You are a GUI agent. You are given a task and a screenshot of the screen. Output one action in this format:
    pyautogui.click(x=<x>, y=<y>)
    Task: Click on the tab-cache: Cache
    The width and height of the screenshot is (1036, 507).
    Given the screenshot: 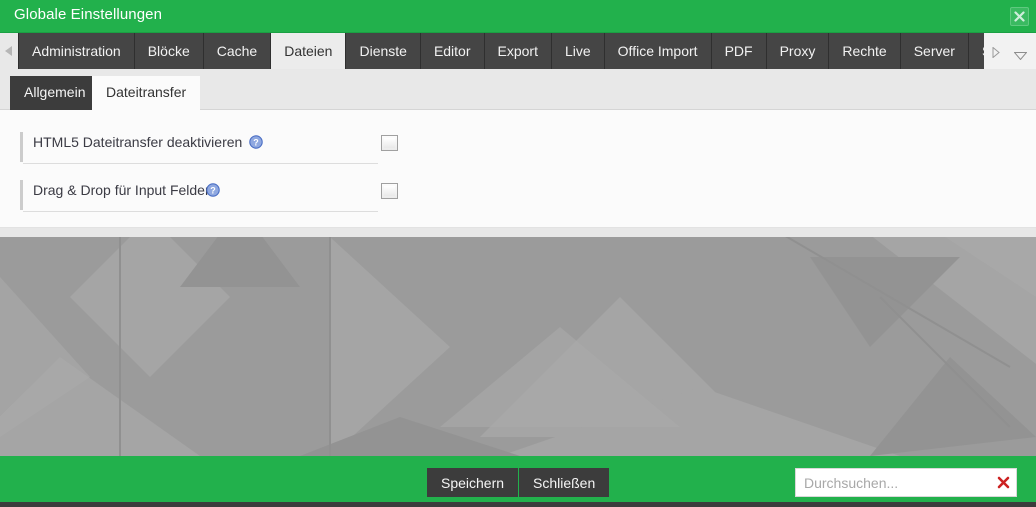 What is the action you would take?
    pyautogui.click(x=237, y=51)
    